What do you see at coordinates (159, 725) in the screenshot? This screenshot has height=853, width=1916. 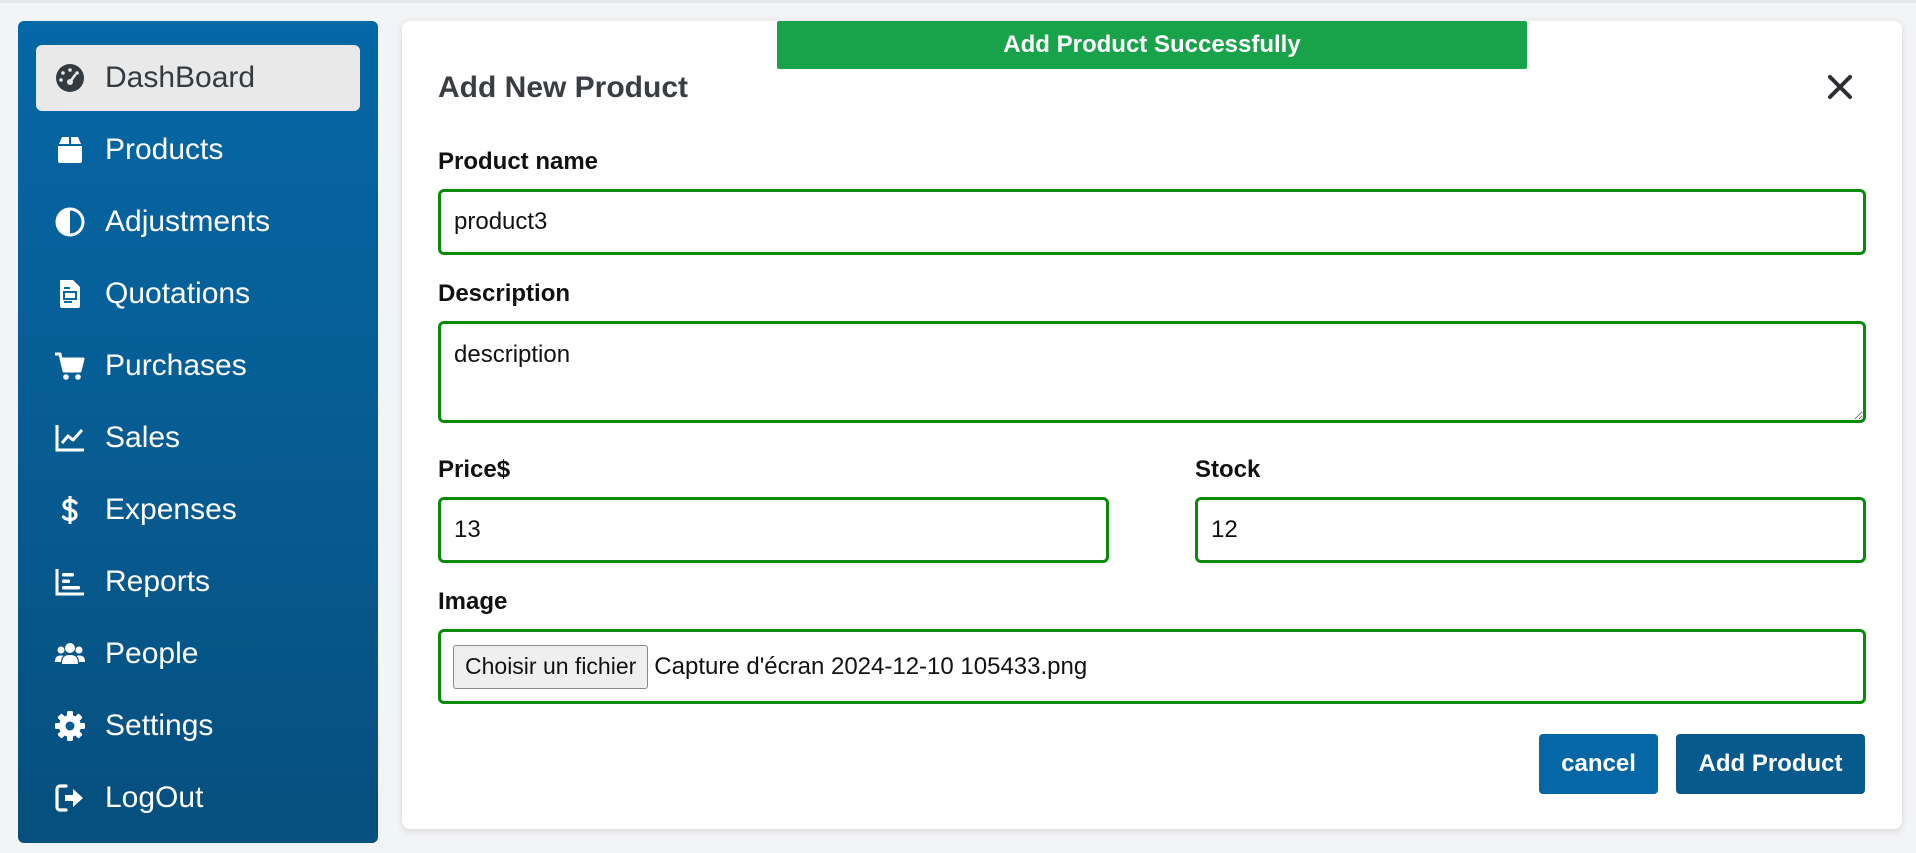 I see `sidebar-item-label: Settings` at bounding box center [159, 725].